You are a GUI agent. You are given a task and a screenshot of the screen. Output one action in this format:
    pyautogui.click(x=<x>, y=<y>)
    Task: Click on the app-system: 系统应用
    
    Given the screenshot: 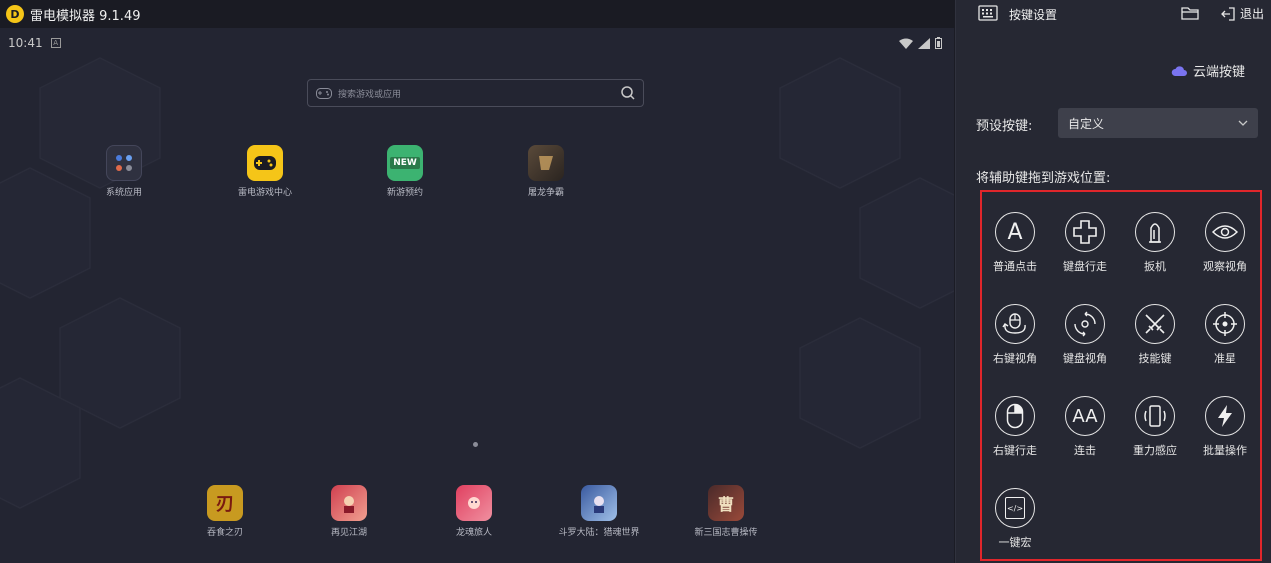 What is the action you would take?
    pyautogui.click(x=124, y=171)
    